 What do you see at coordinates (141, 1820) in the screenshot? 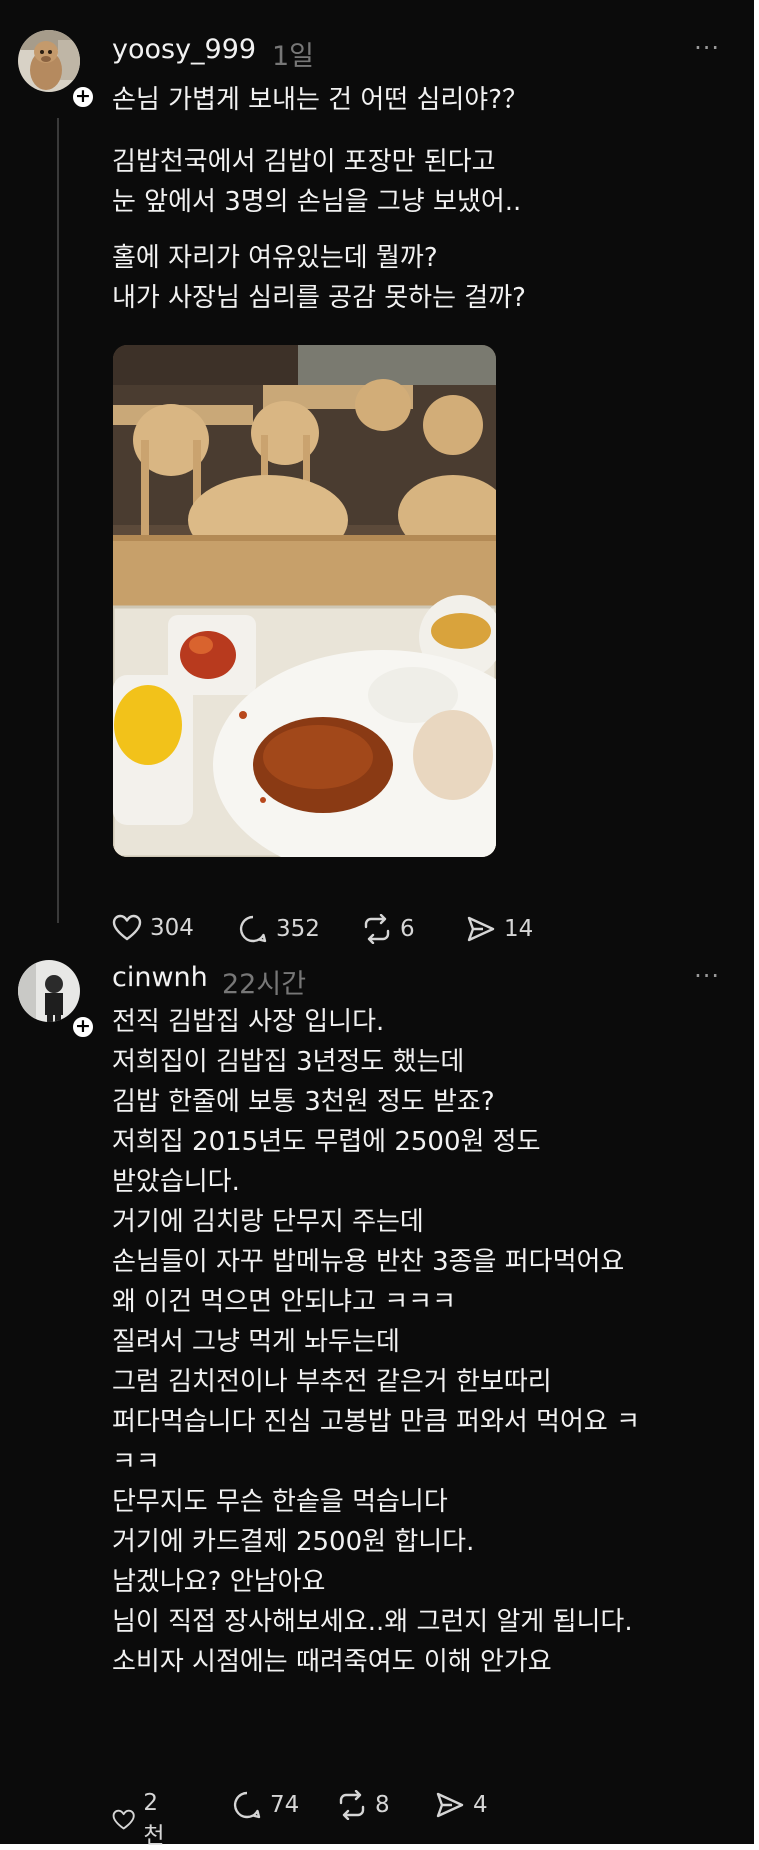
I see `like-button: 2천` at bounding box center [141, 1820].